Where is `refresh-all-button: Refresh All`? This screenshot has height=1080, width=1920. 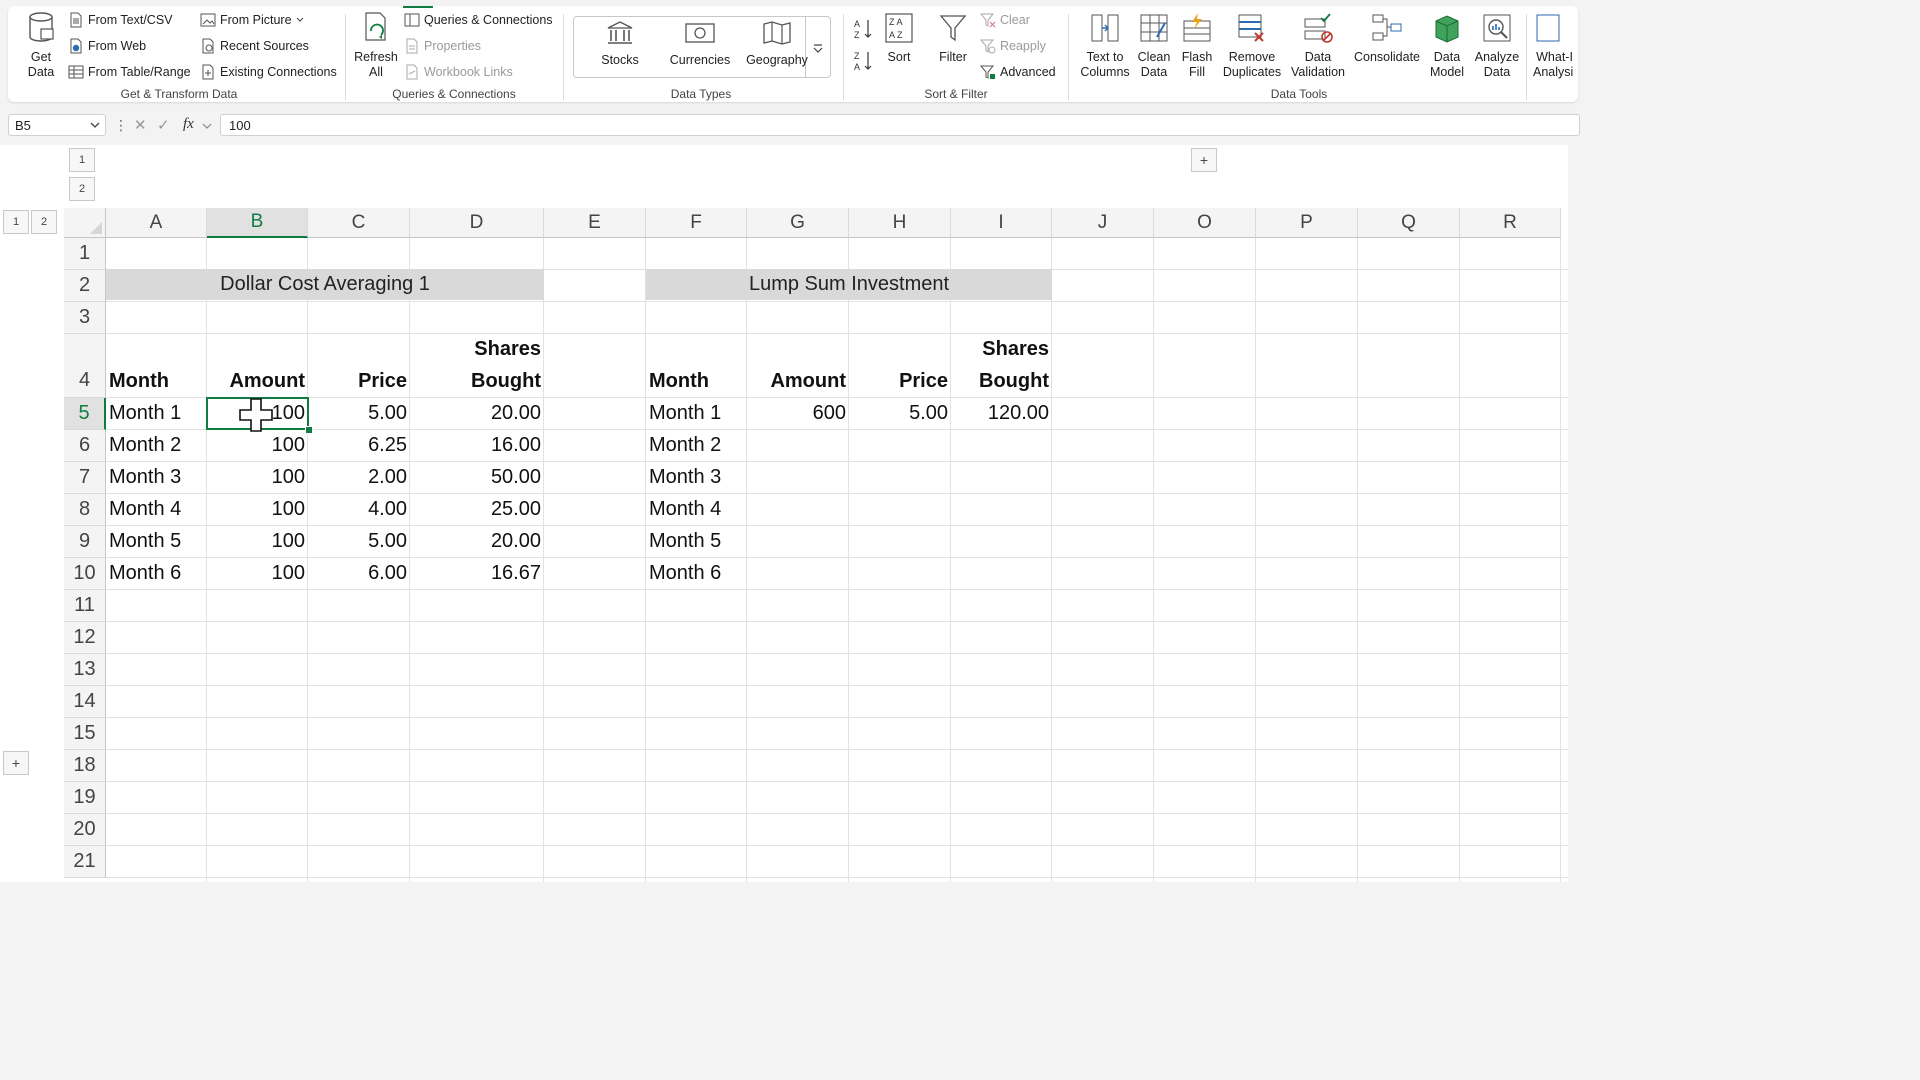 refresh-all-button: Refresh All is located at coordinates (376, 46).